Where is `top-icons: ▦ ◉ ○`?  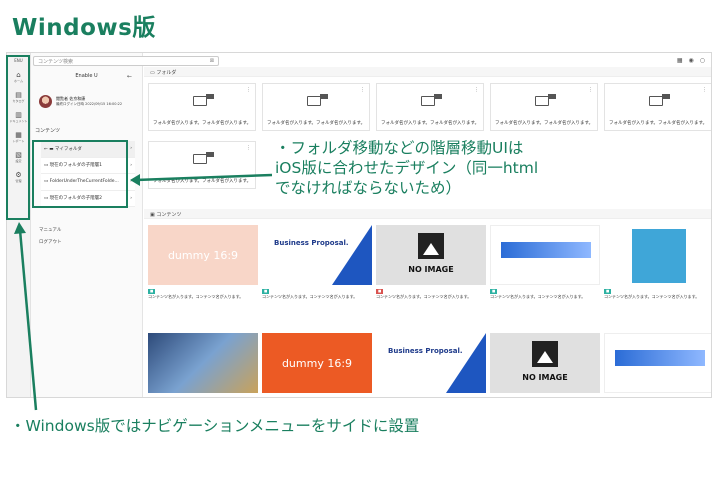 top-icons: ▦ ◉ ○ is located at coordinates (691, 60).